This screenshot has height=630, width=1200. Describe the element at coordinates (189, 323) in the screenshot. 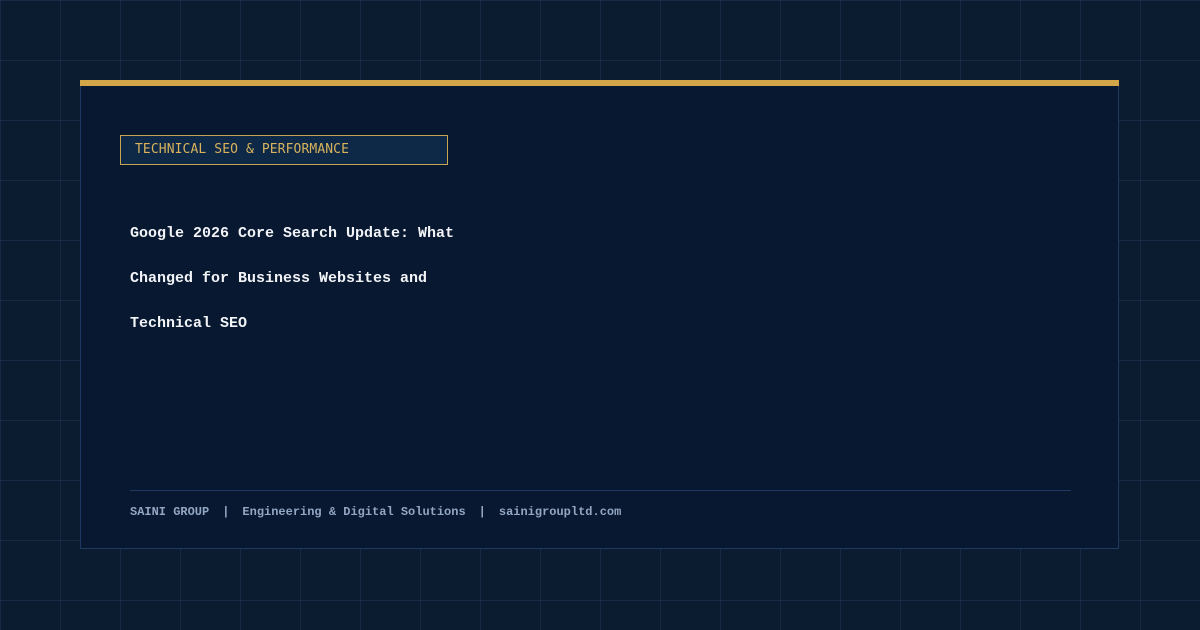

I see `headline-line: Technical SEO` at that location.